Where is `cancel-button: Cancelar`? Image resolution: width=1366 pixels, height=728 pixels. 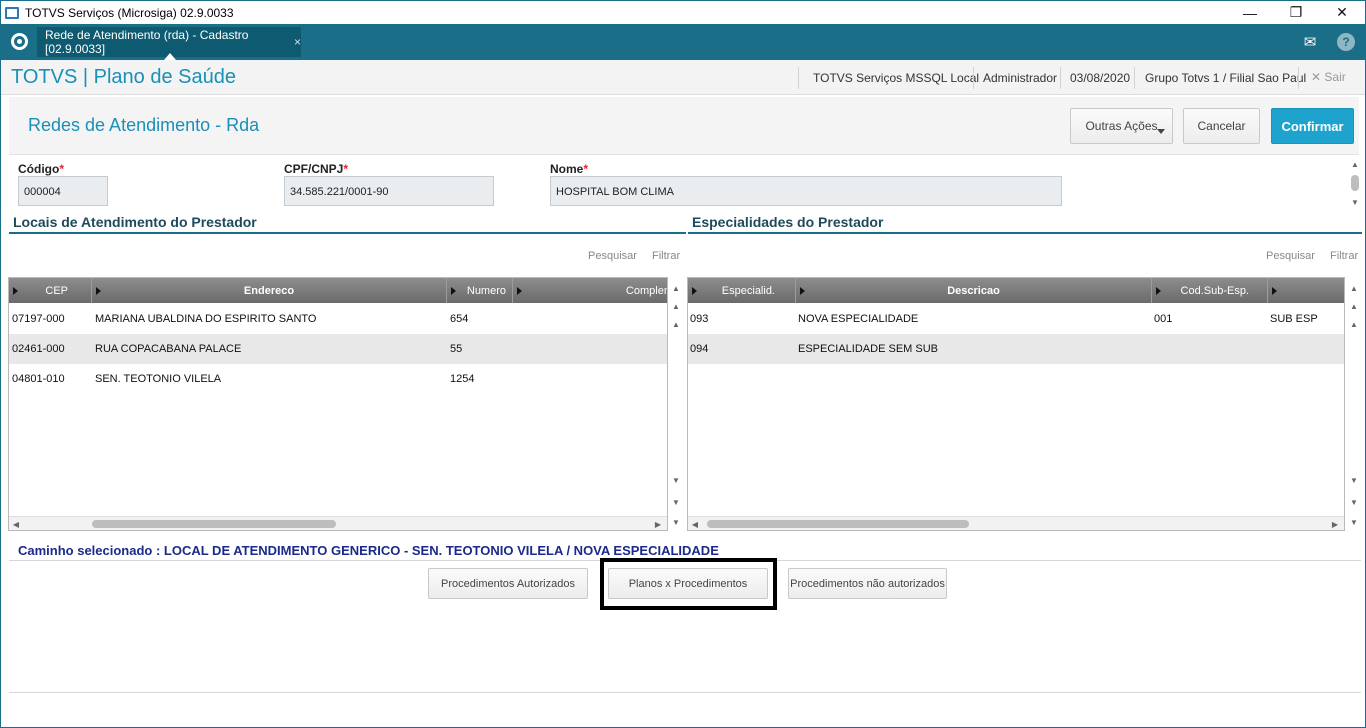
cancel-button: Cancelar is located at coordinates (1221, 126).